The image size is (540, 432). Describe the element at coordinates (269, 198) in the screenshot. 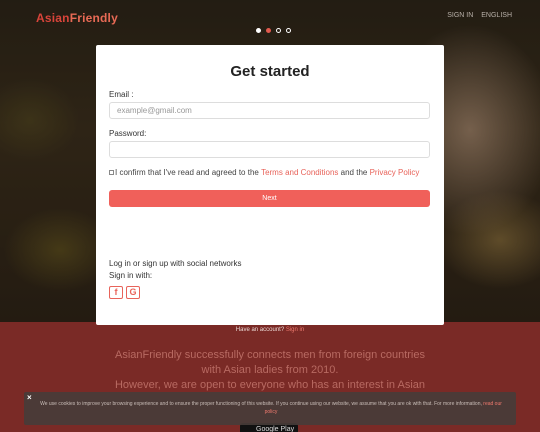

I see `next-button: Next` at that location.